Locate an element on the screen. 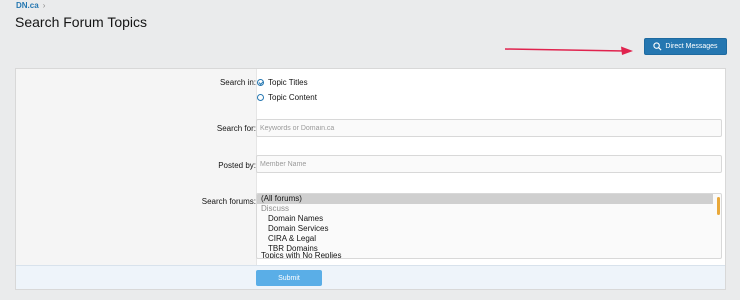 The image size is (740, 300). radio-unchecked-icon is located at coordinates (260, 97).